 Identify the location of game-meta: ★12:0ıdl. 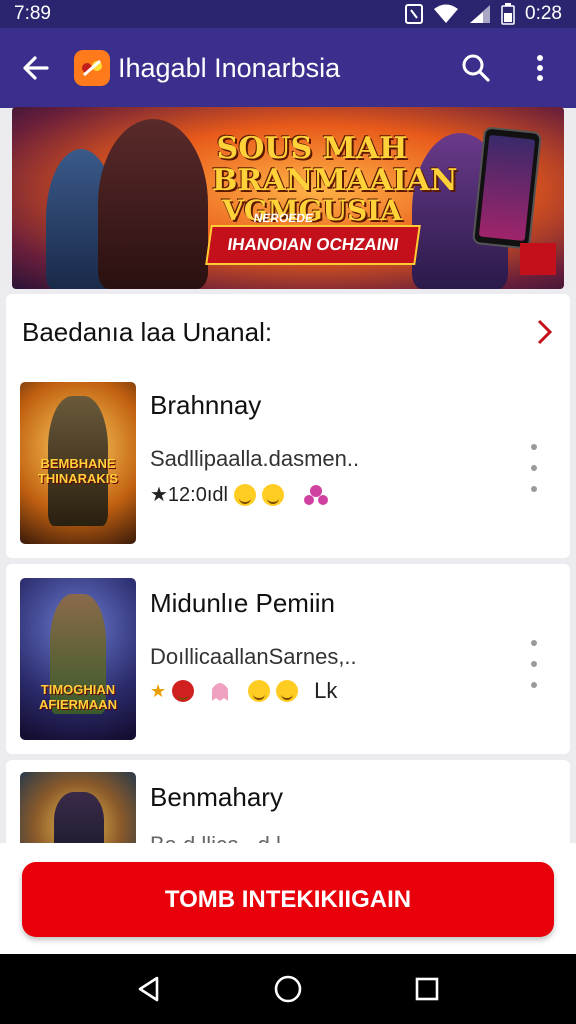
(240, 494).